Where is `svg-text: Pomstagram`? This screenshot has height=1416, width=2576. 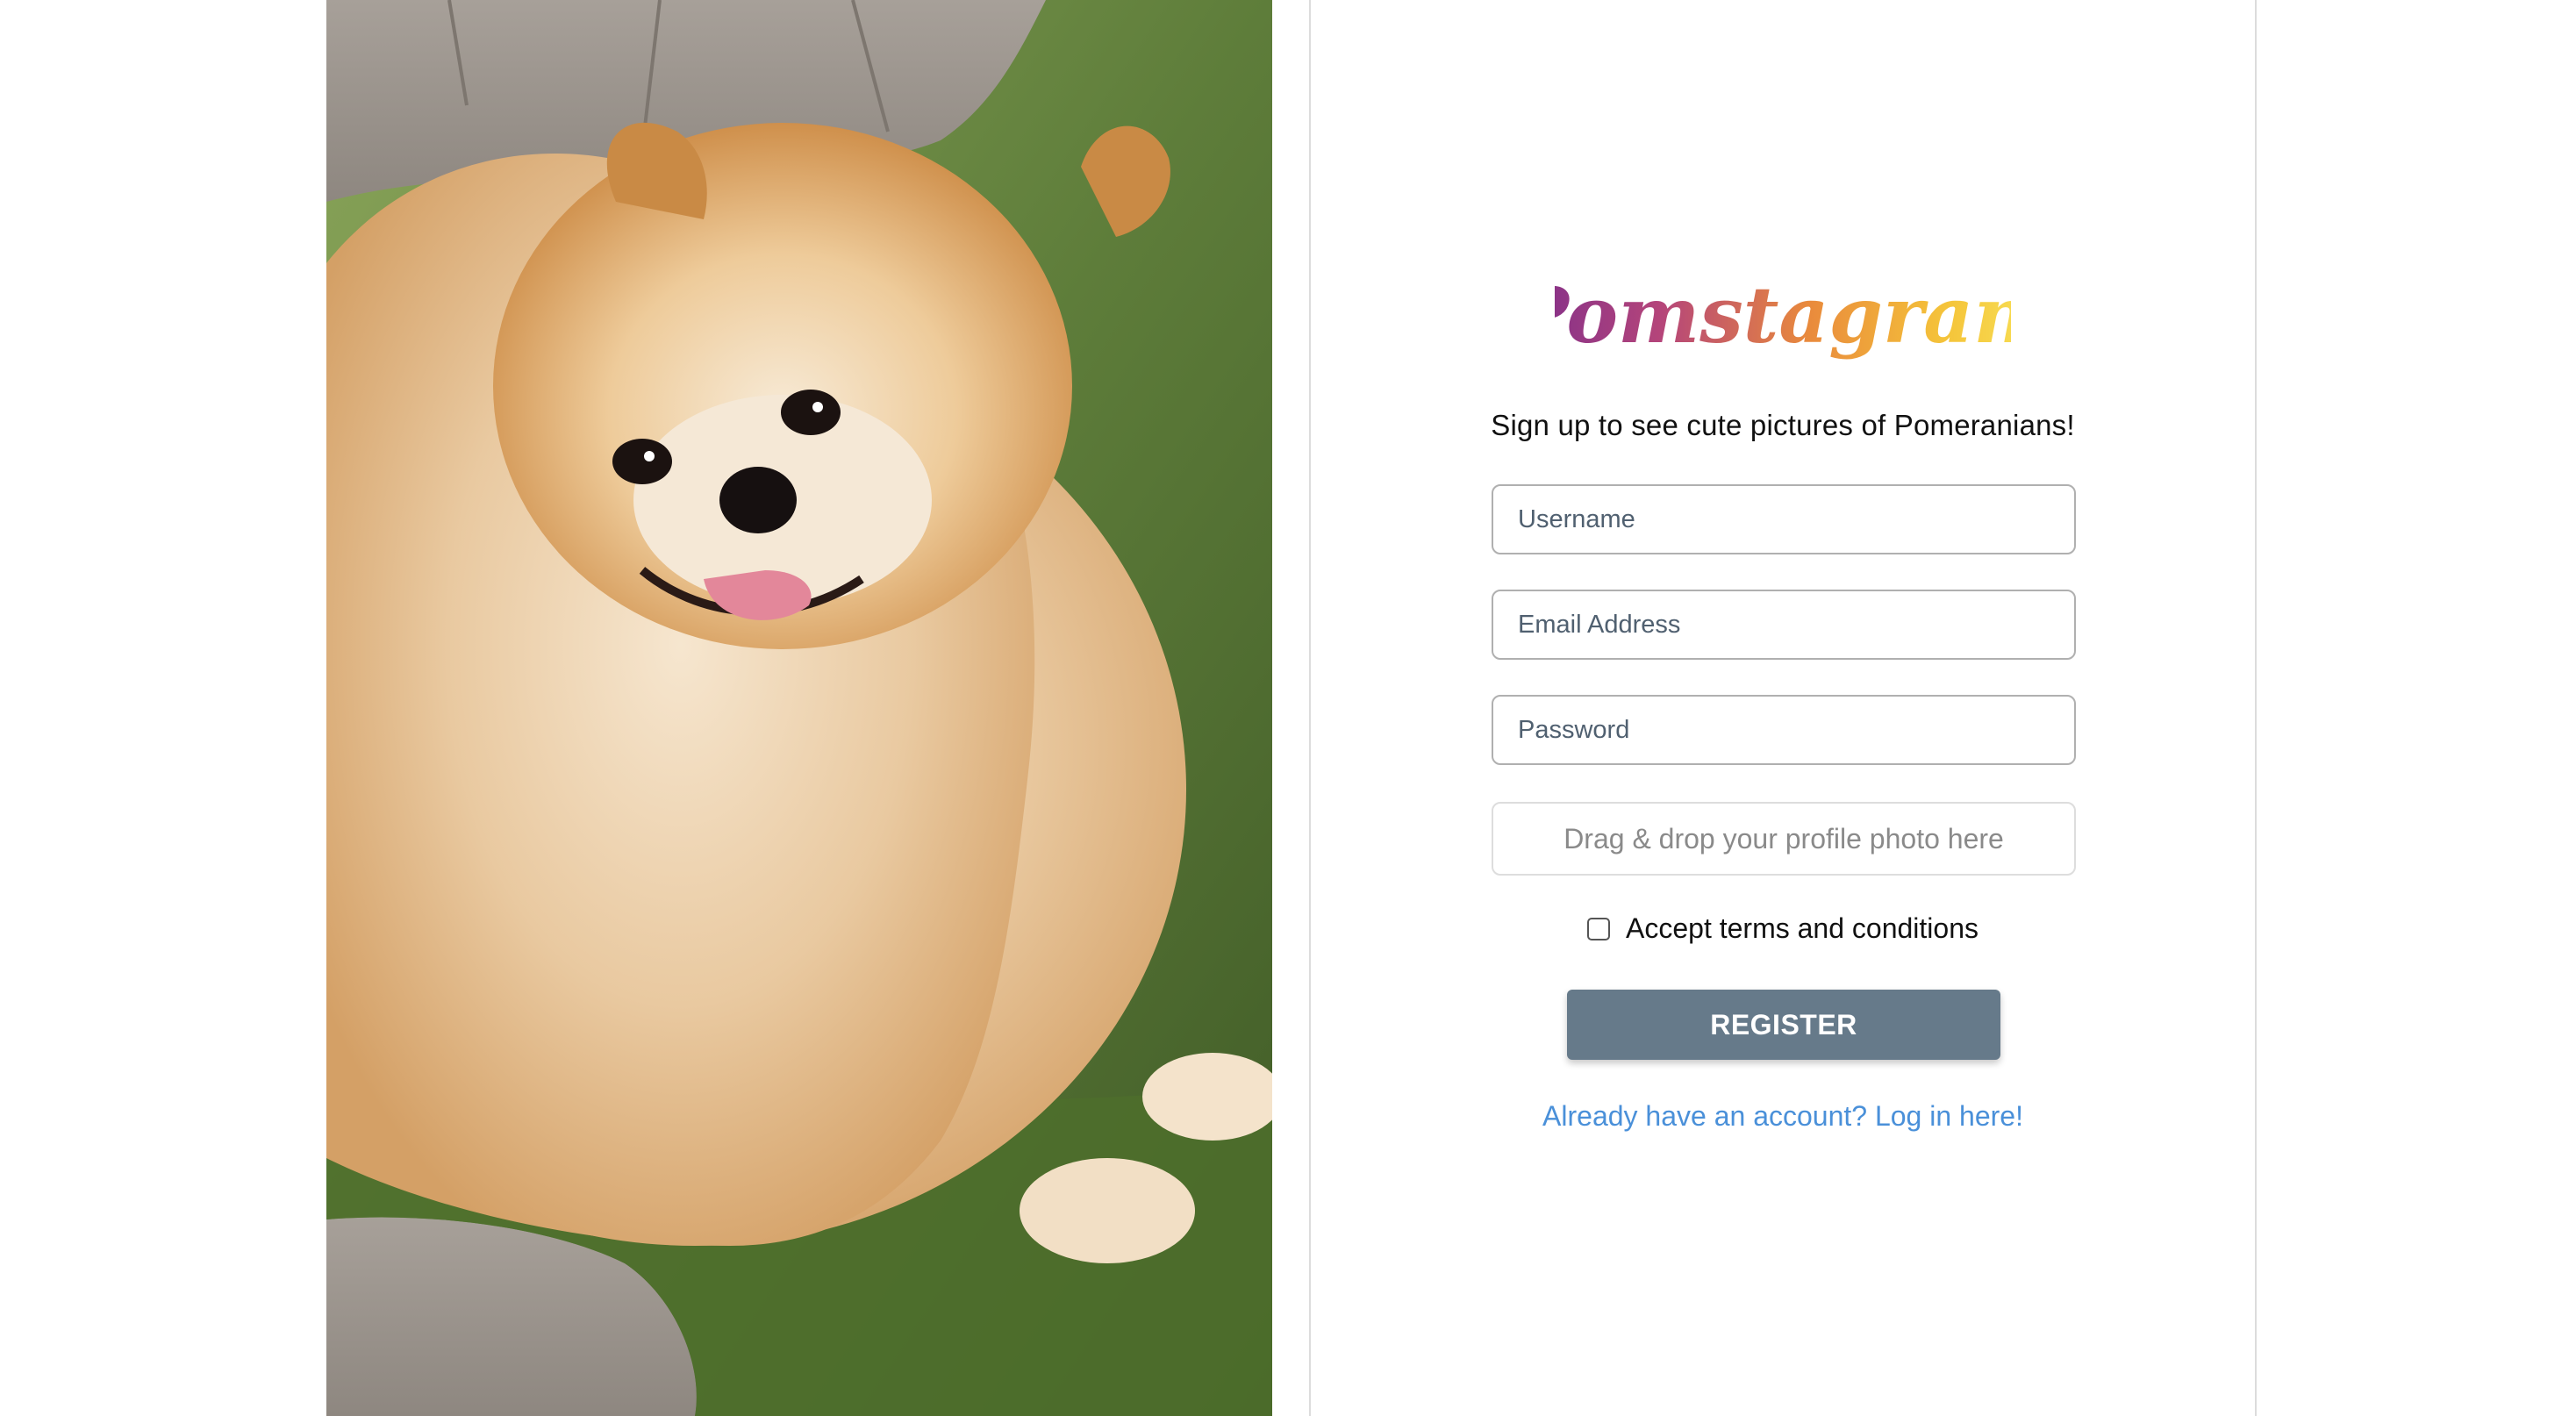 svg-text: Pomstagram is located at coordinates (1783, 315).